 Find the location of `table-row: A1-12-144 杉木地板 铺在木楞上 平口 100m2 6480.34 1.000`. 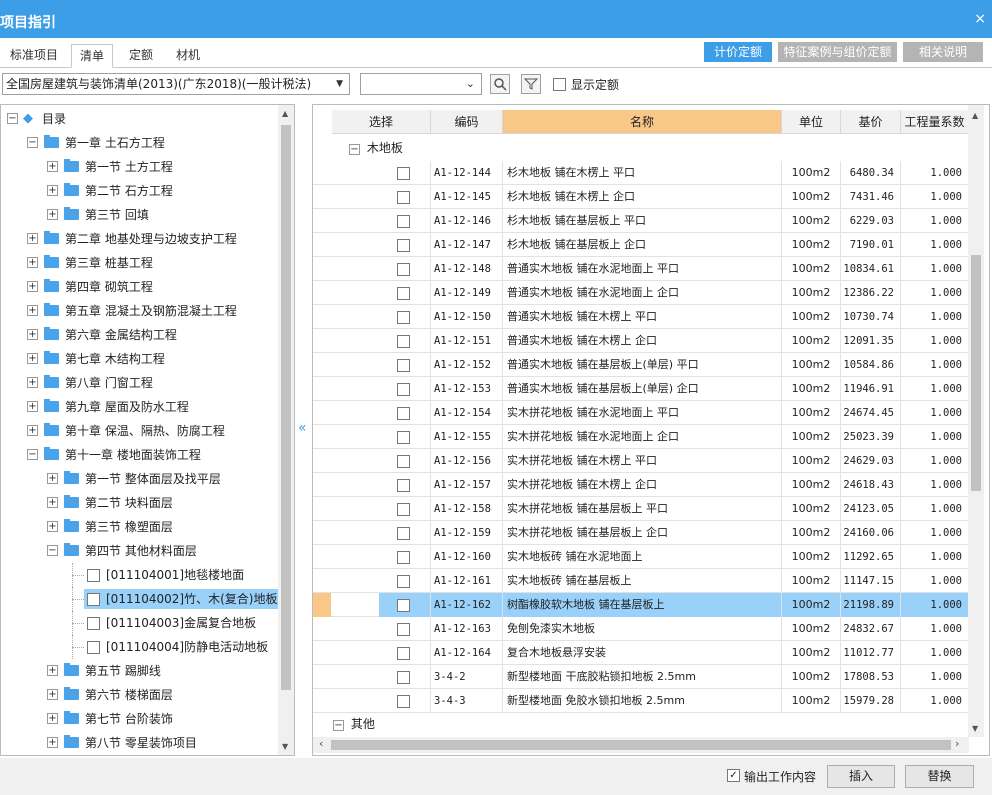

table-row: A1-12-144 杉木地板 铺在木楞上 平口 100m2 6480.34 1.000 is located at coordinates (641, 173).